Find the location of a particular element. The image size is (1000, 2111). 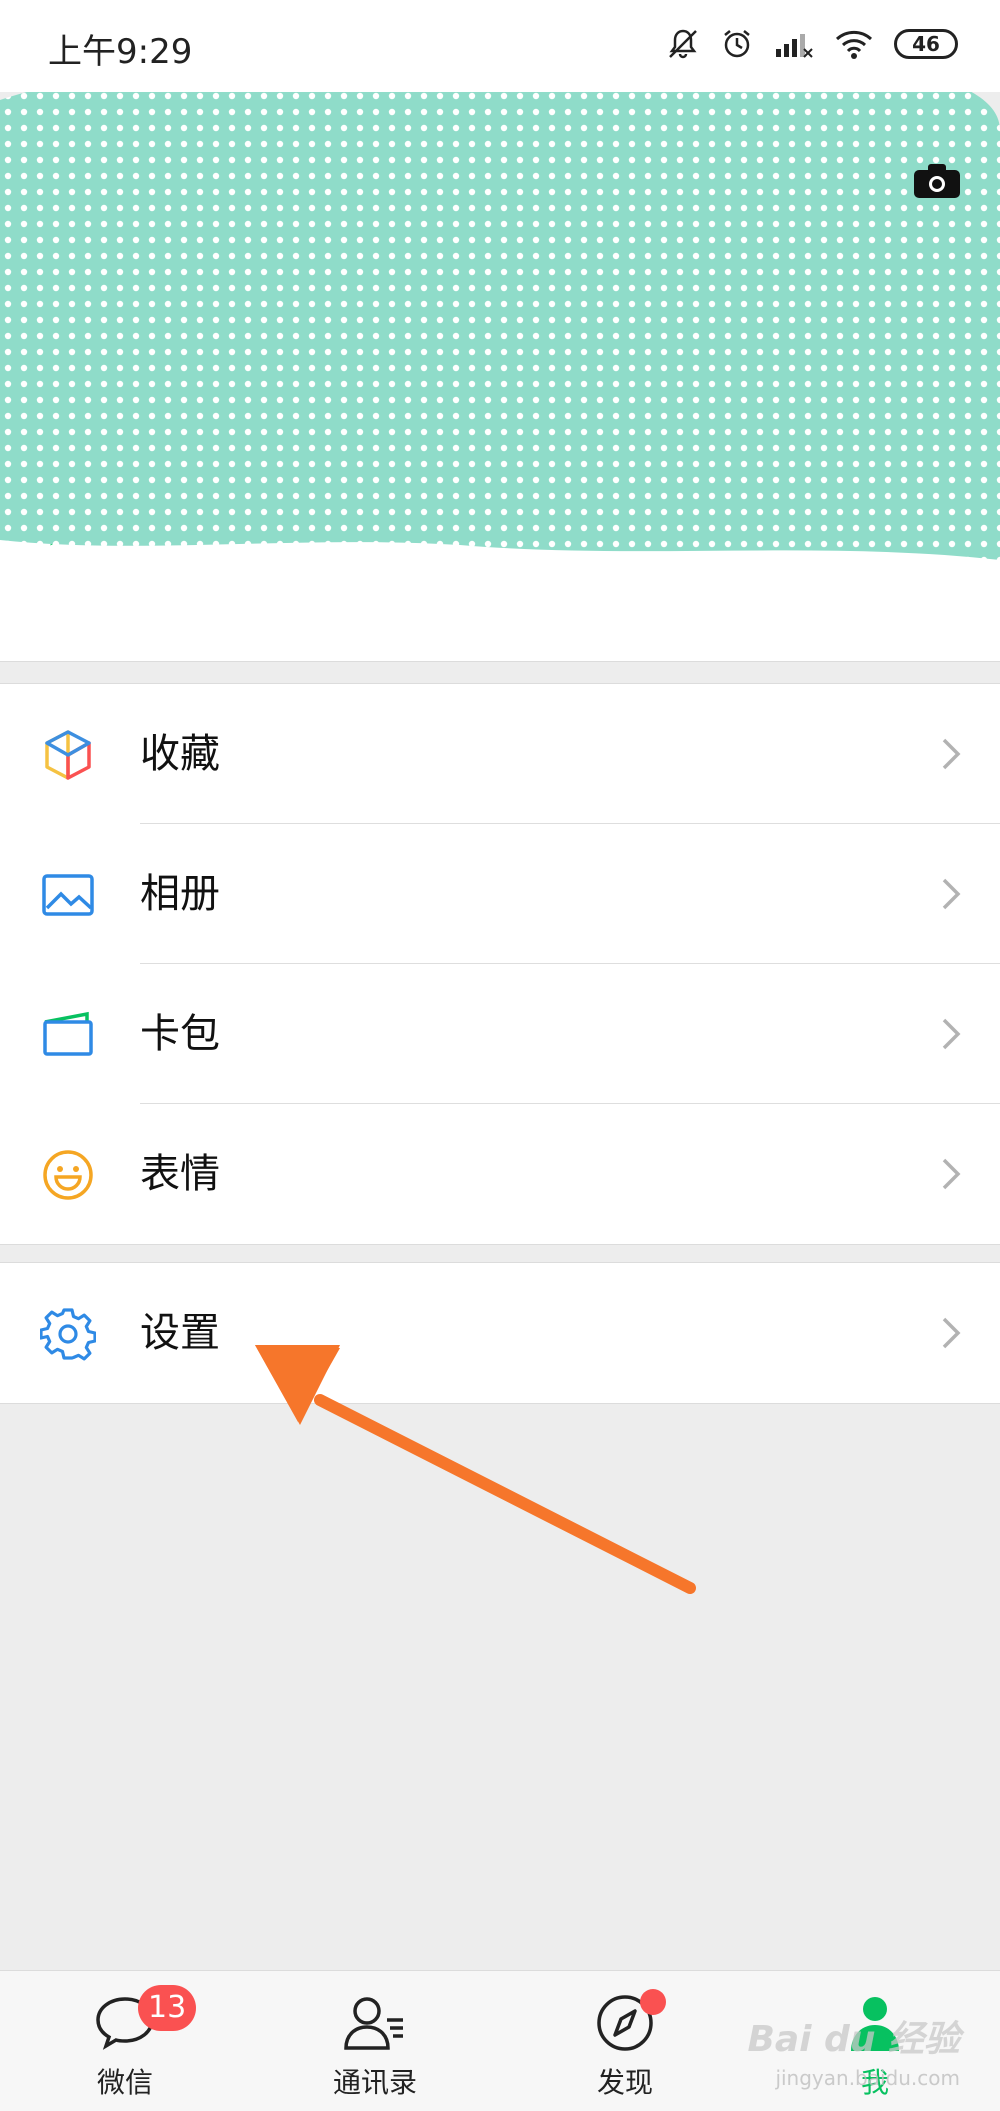

menu-item-label: 相册 is located at coordinates (180, 894).